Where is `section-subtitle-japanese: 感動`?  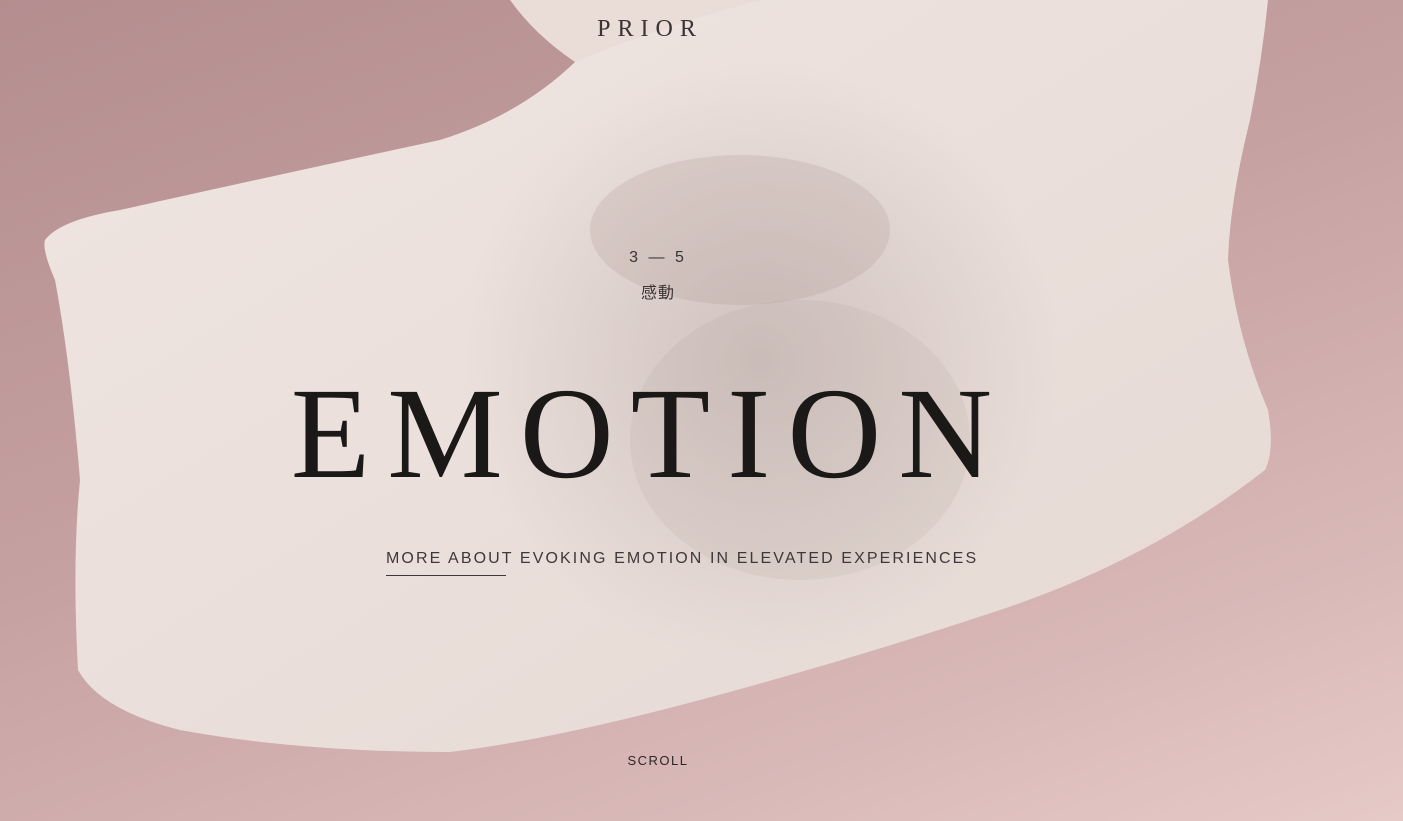 section-subtitle-japanese: 感動 is located at coordinates (657, 292).